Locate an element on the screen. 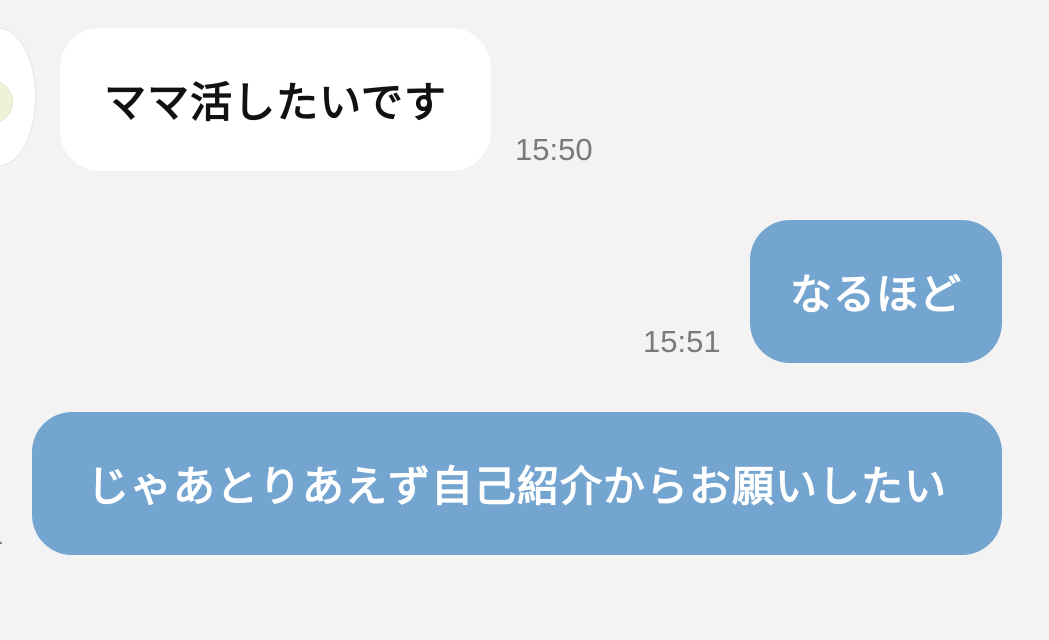 This screenshot has height=640, width=1049. message-text: ママ活したいです is located at coordinates (275, 102).